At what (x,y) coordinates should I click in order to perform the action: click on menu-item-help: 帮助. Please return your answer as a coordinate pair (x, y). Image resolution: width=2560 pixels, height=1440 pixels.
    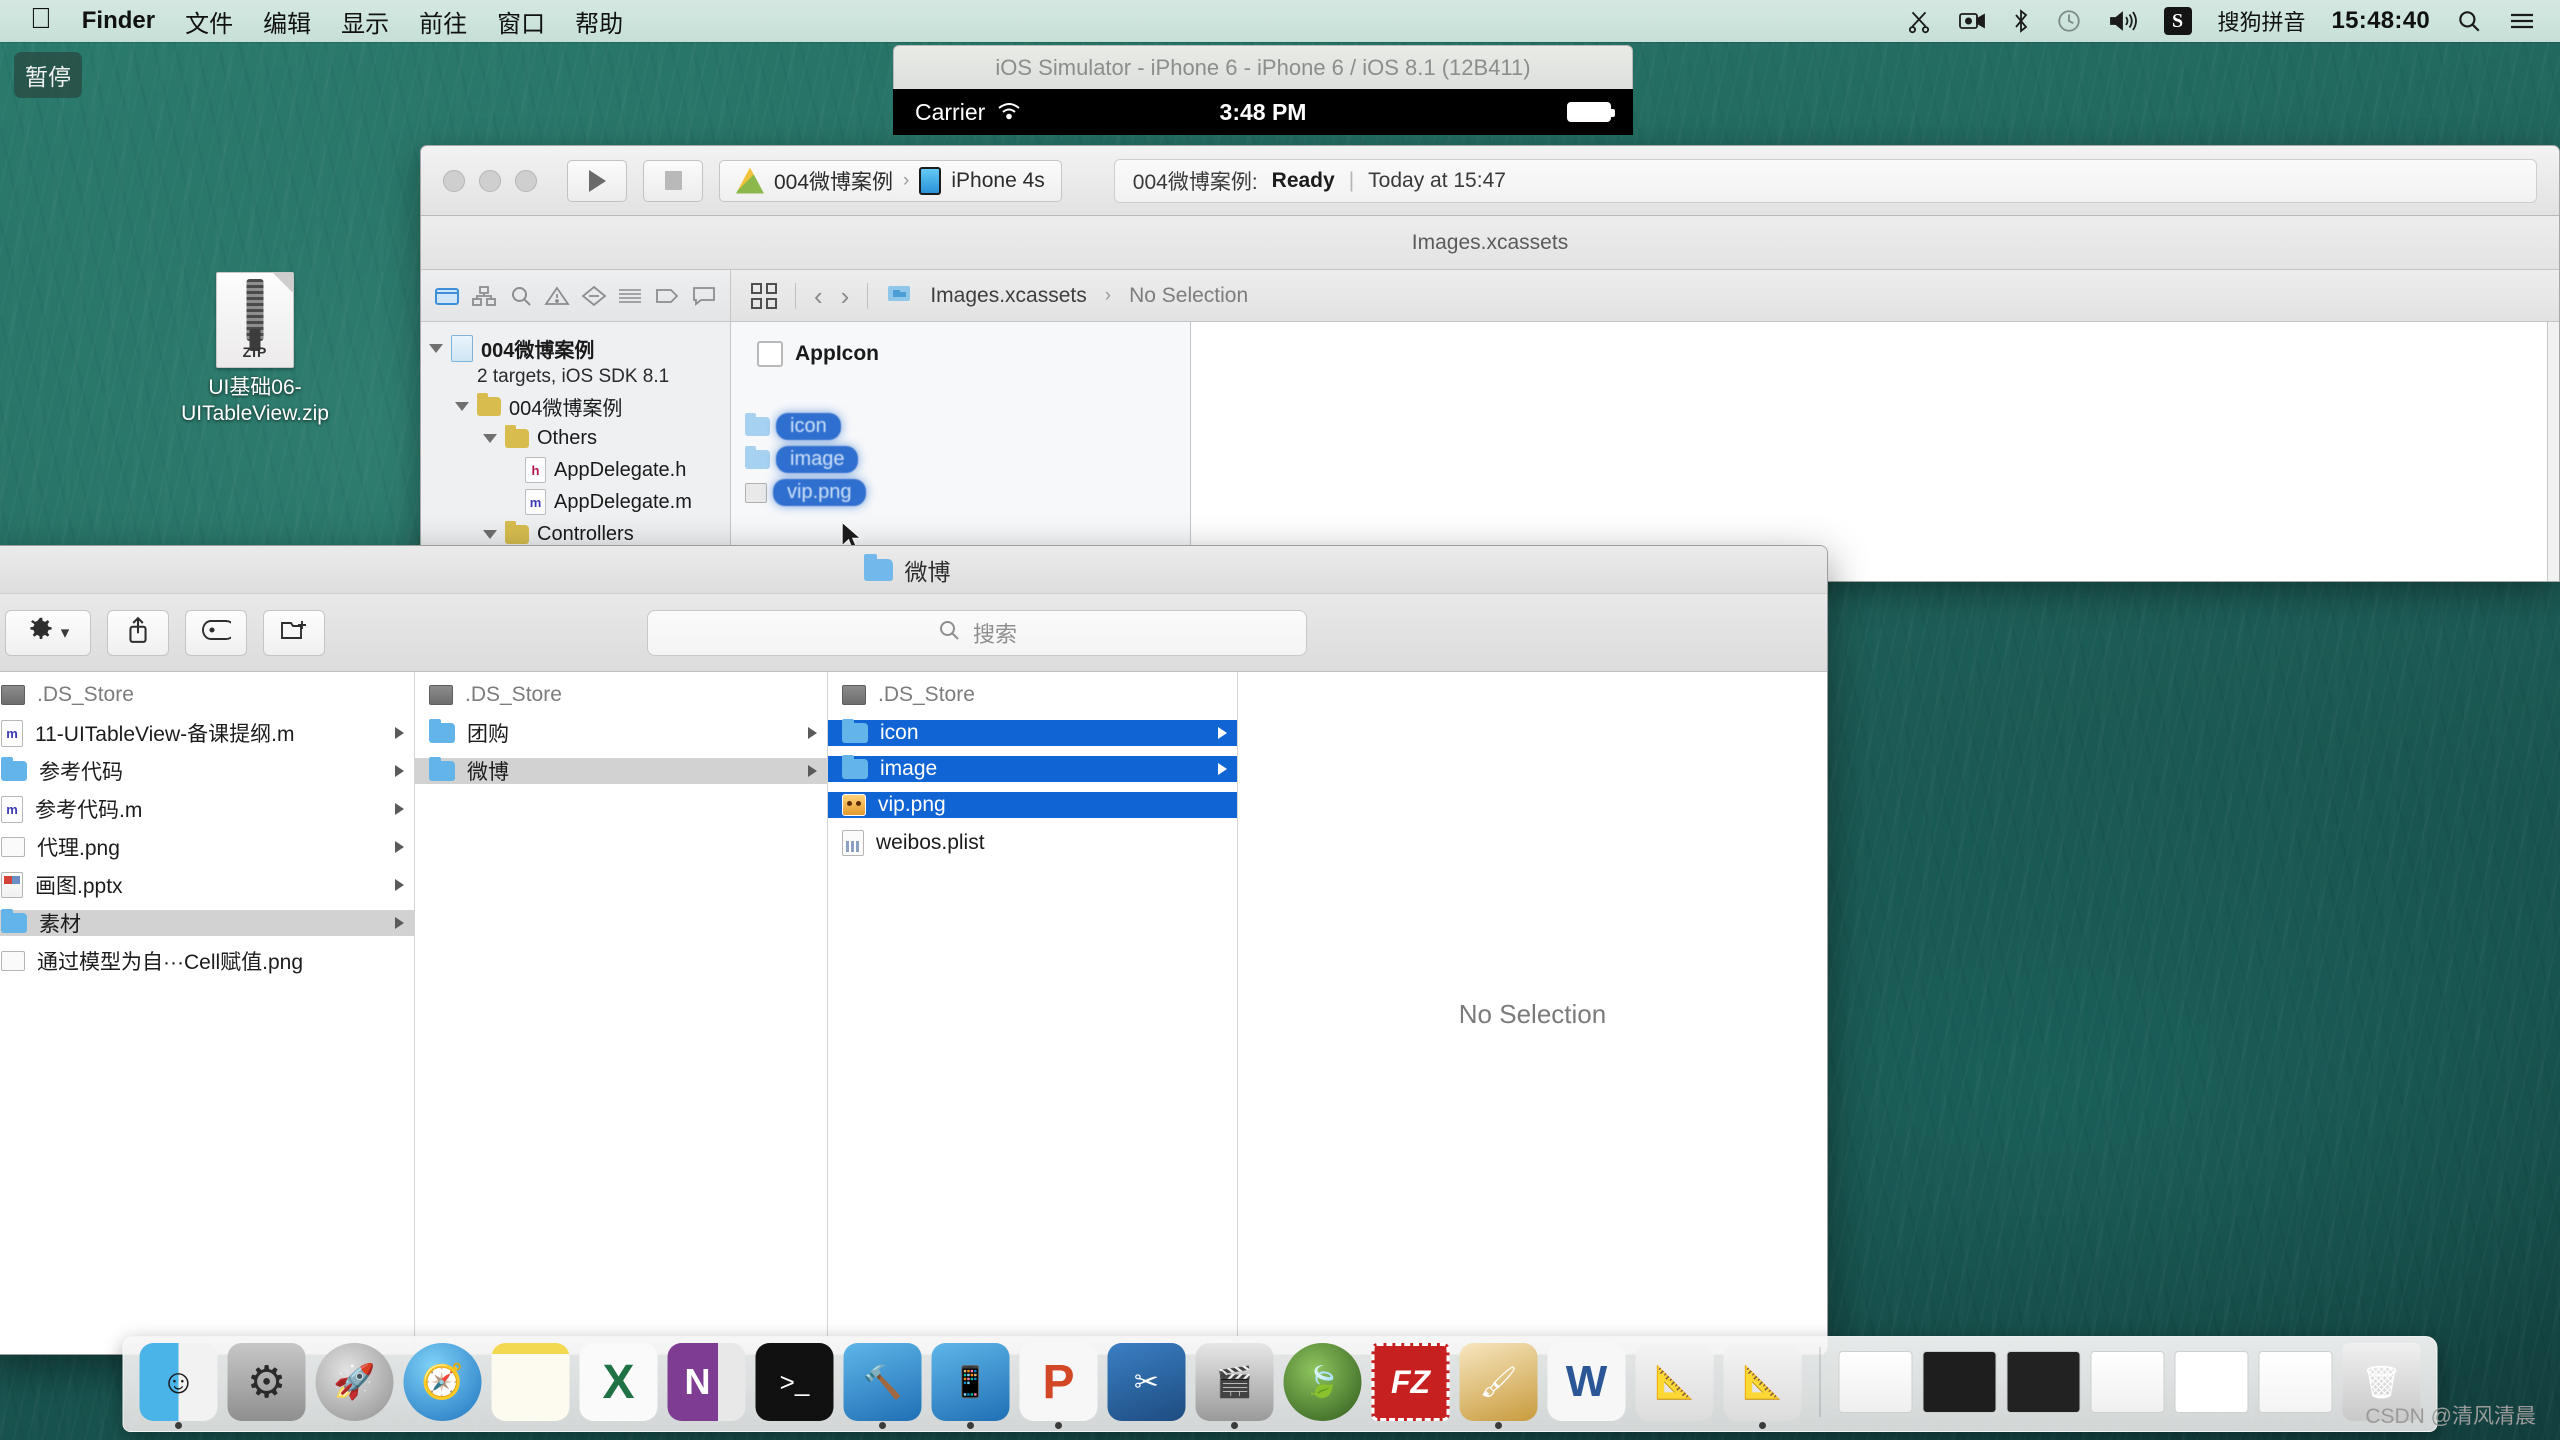
    Looking at the image, I should click on (599, 21).